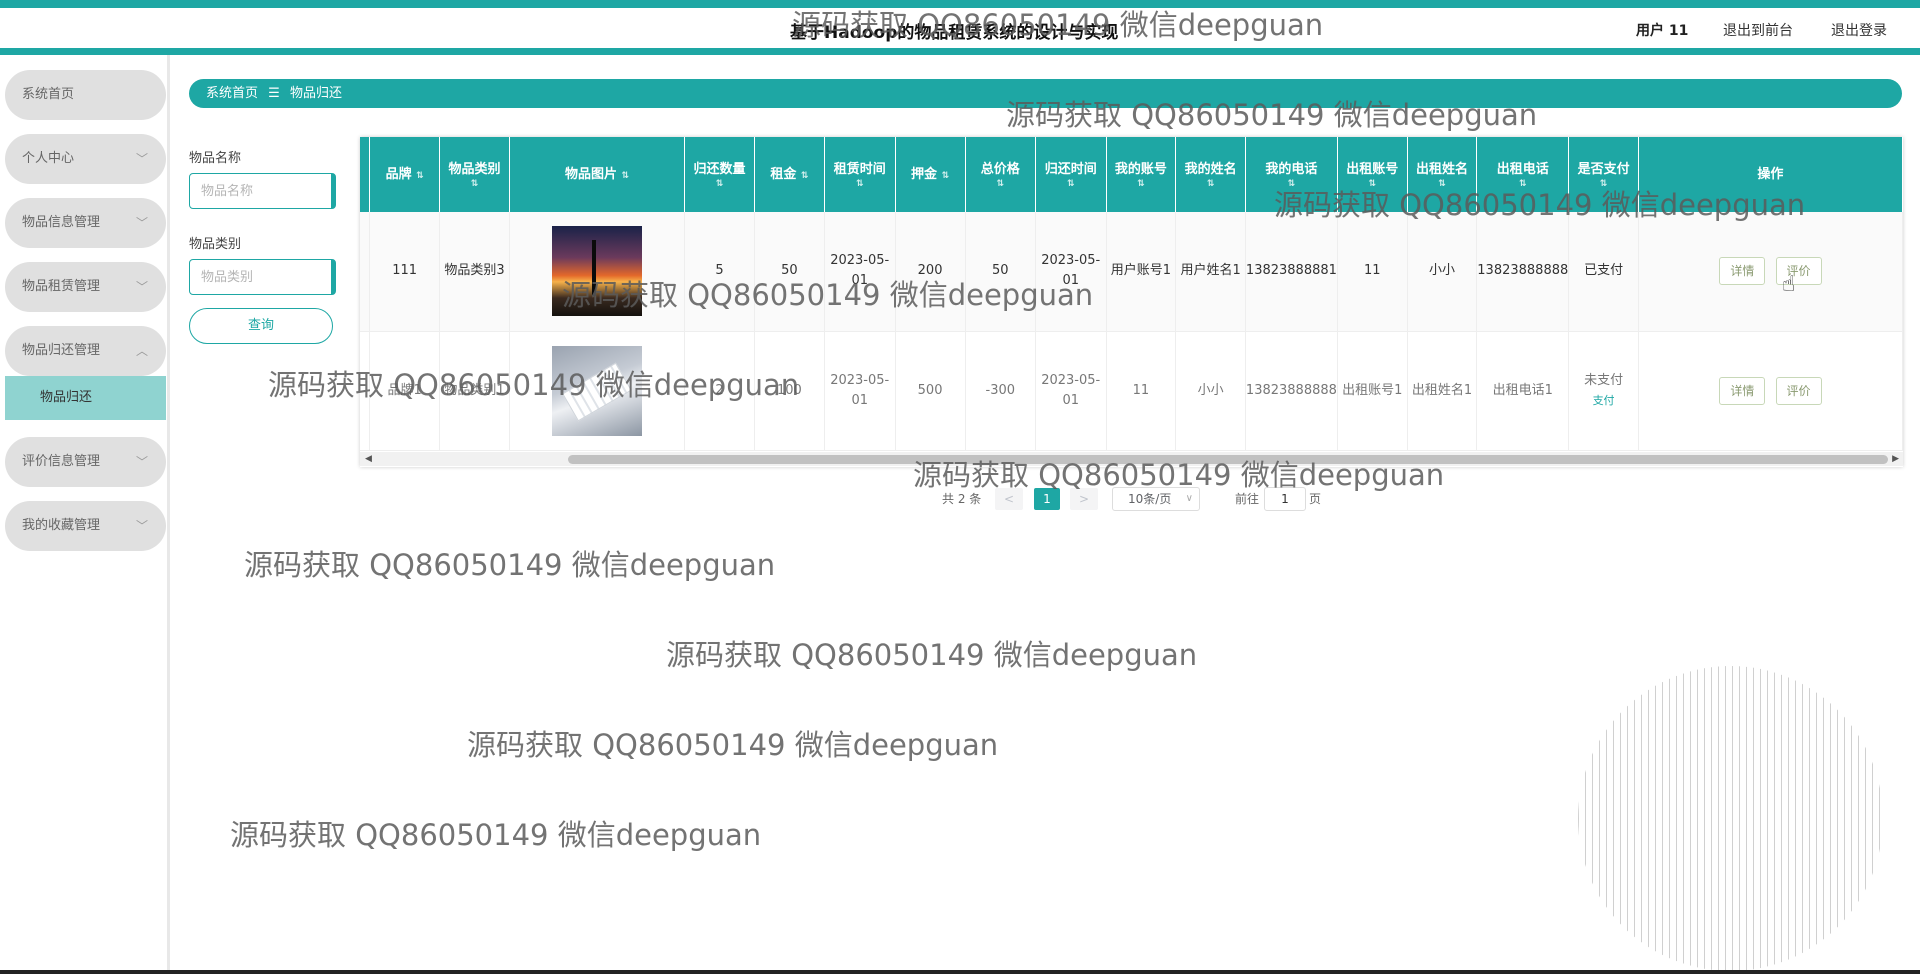 This screenshot has height=974, width=1920. Describe the element at coordinates (960, 972) in the screenshot. I see `bottom-strip` at that location.